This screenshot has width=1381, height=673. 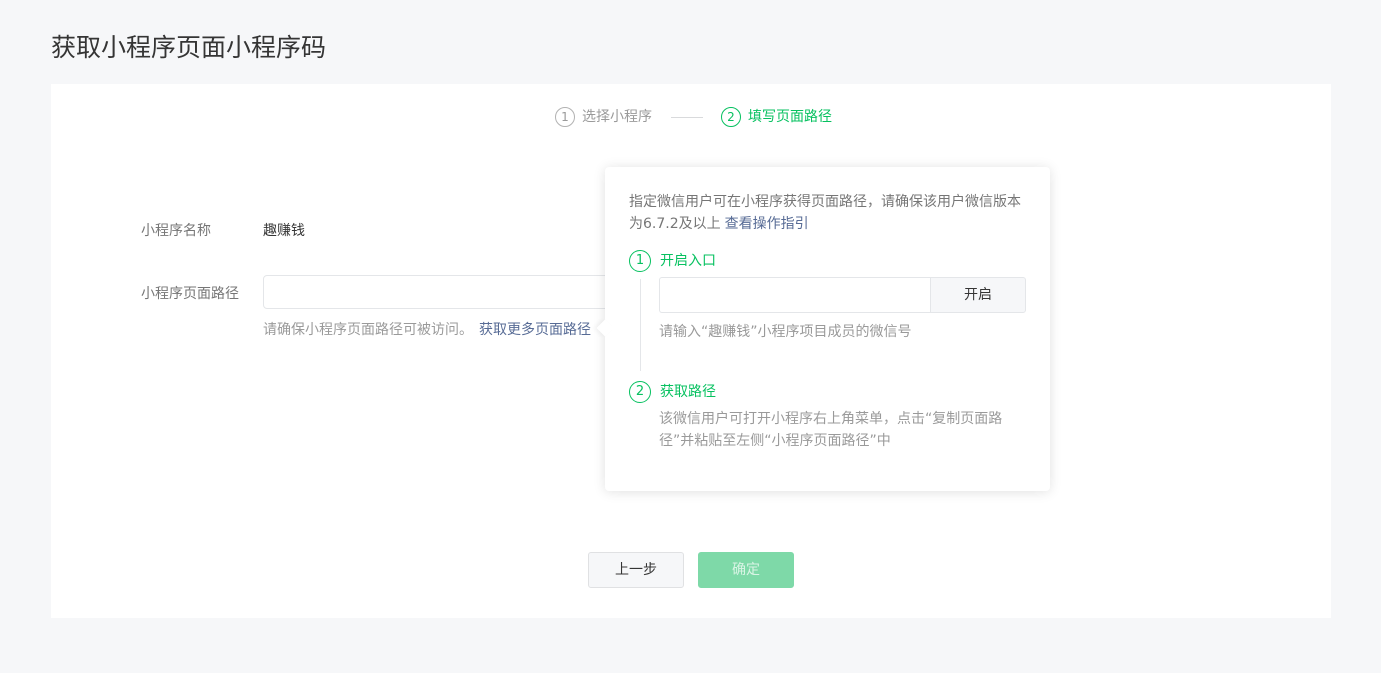 What do you see at coordinates (535, 330) in the screenshot?
I see `get-more-paths-link: 获取更多页面路径` at bounding box center [535, 330].